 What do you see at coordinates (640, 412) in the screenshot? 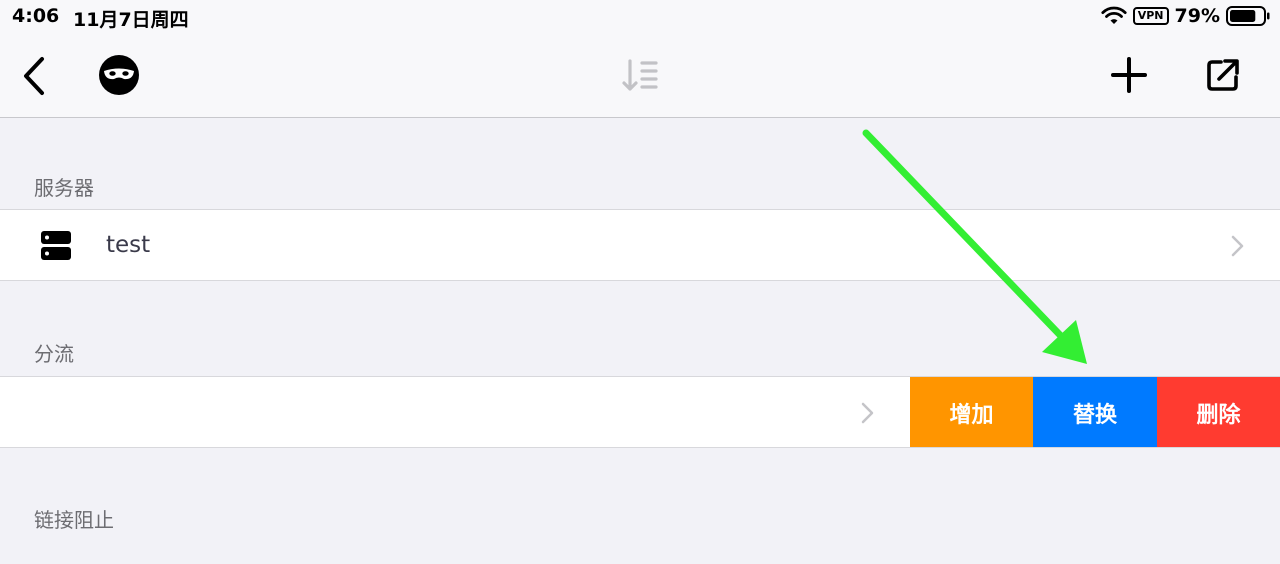
I see `rule-row: 增加 替换 删除` at bounding box center [640, 412].